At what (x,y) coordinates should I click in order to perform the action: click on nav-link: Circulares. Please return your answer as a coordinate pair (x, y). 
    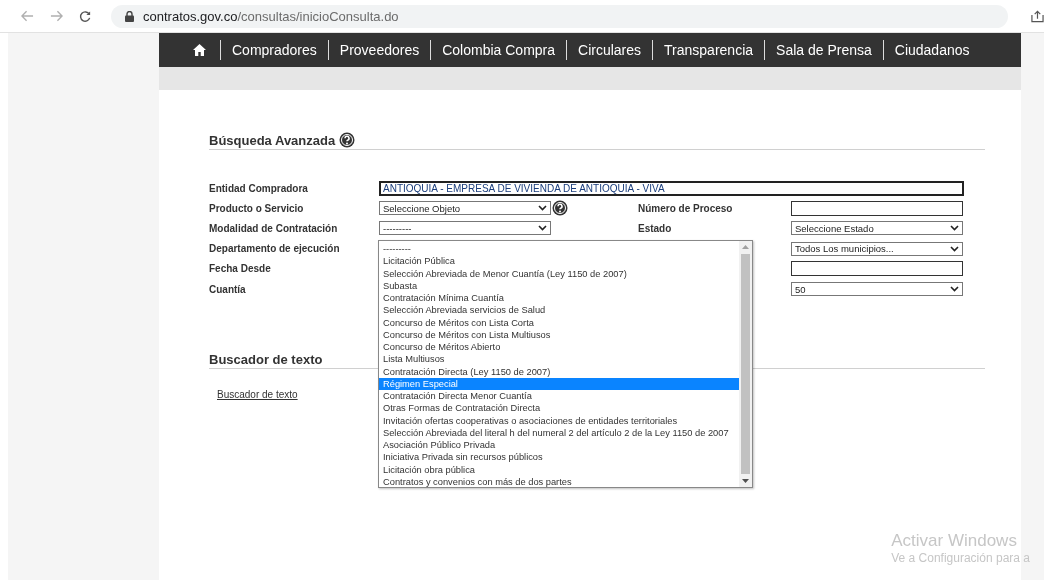
    Looking at the image, I should click on (609, 50).